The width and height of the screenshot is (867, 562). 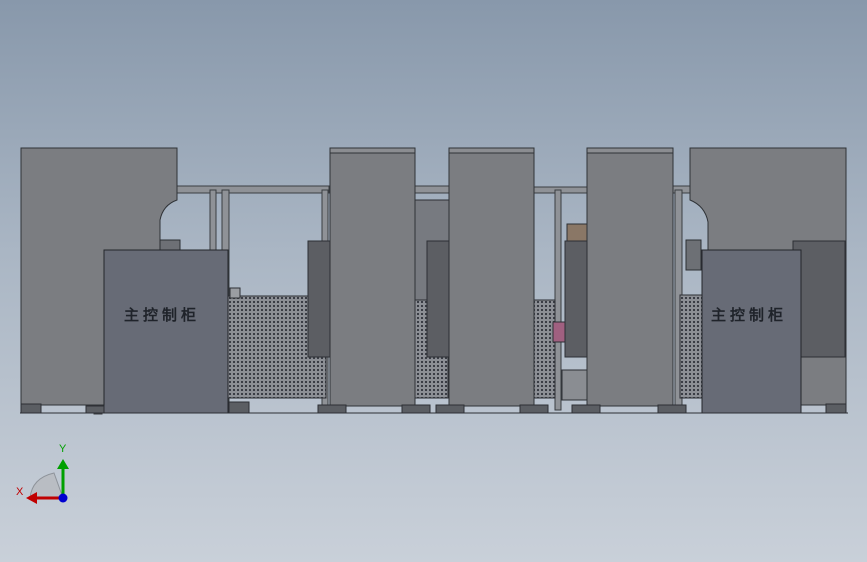 What do you see at coordinates (166, 331) in the screenshot?
I see `left-control-cabinet` at bounding box center [166, 331].